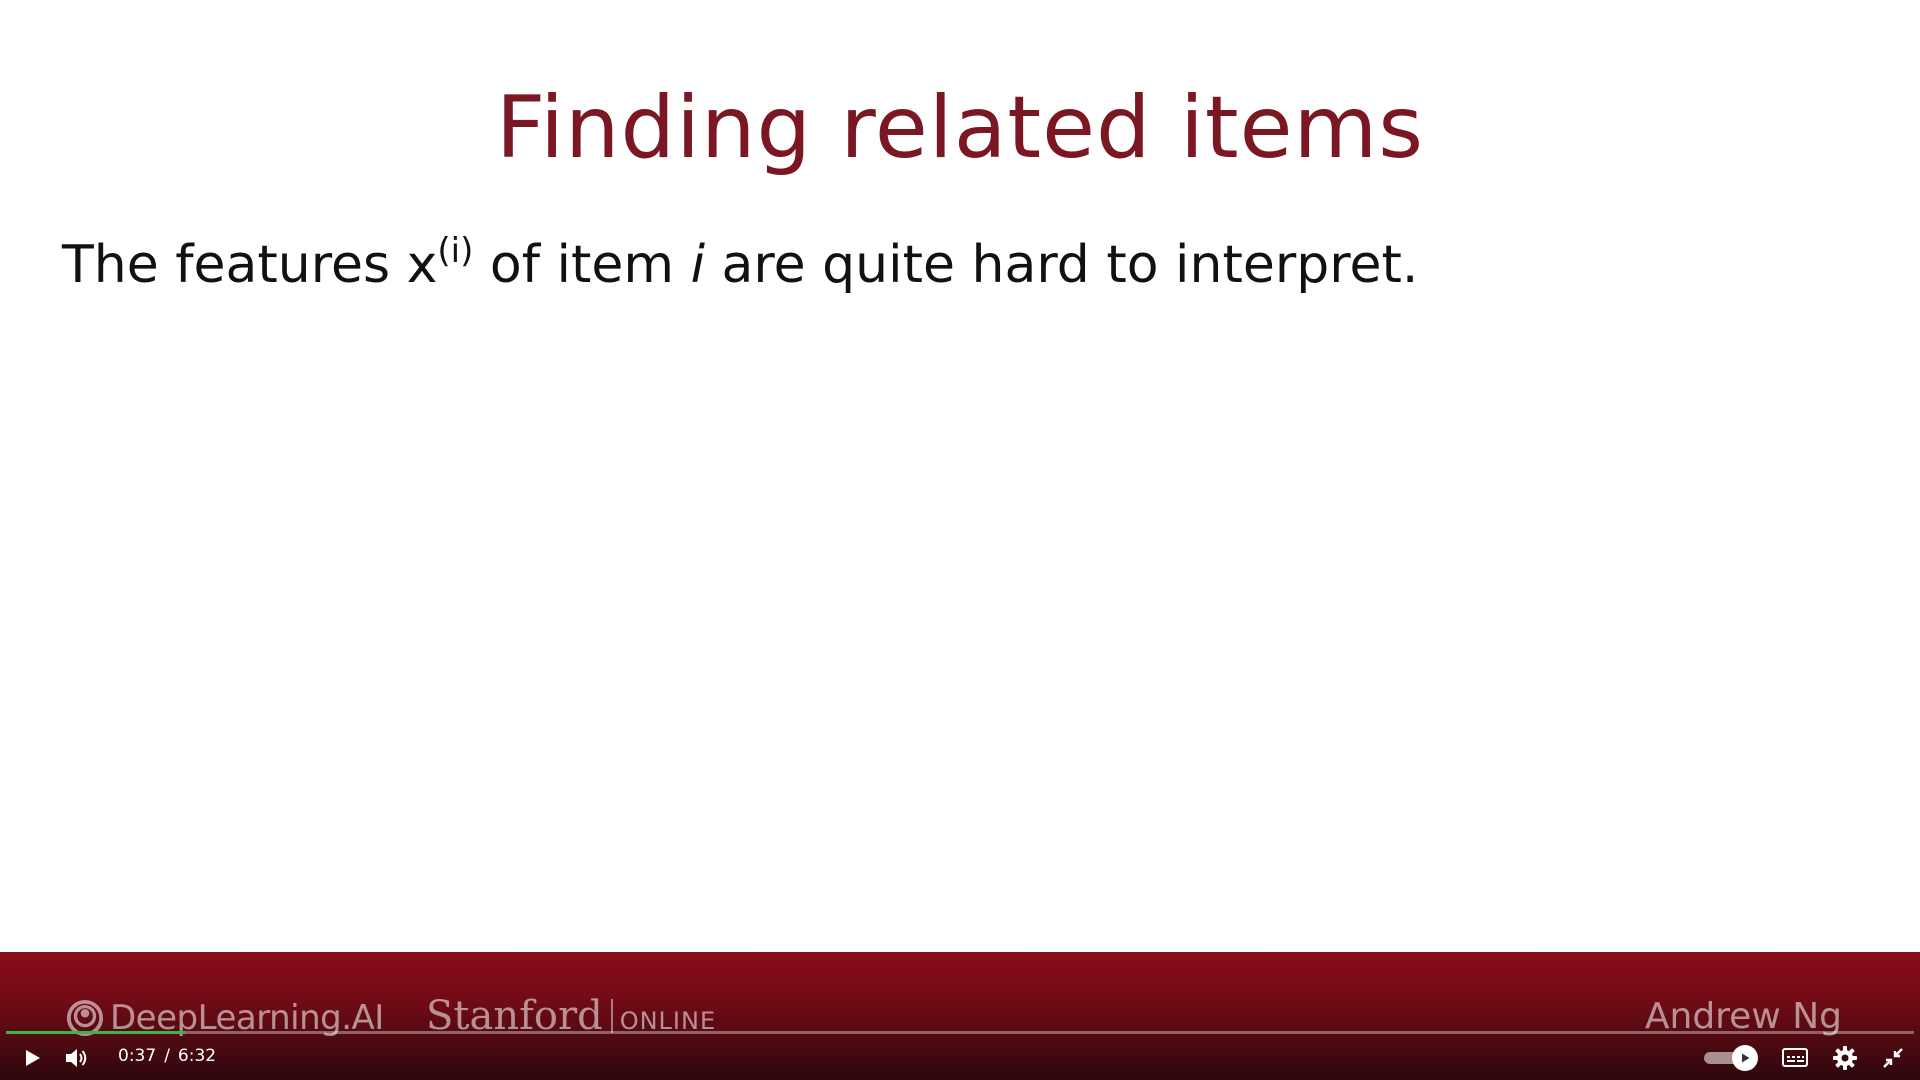 The image size is (1920, 1080). I want to click on body-superscript: (i), so click(455, 251).